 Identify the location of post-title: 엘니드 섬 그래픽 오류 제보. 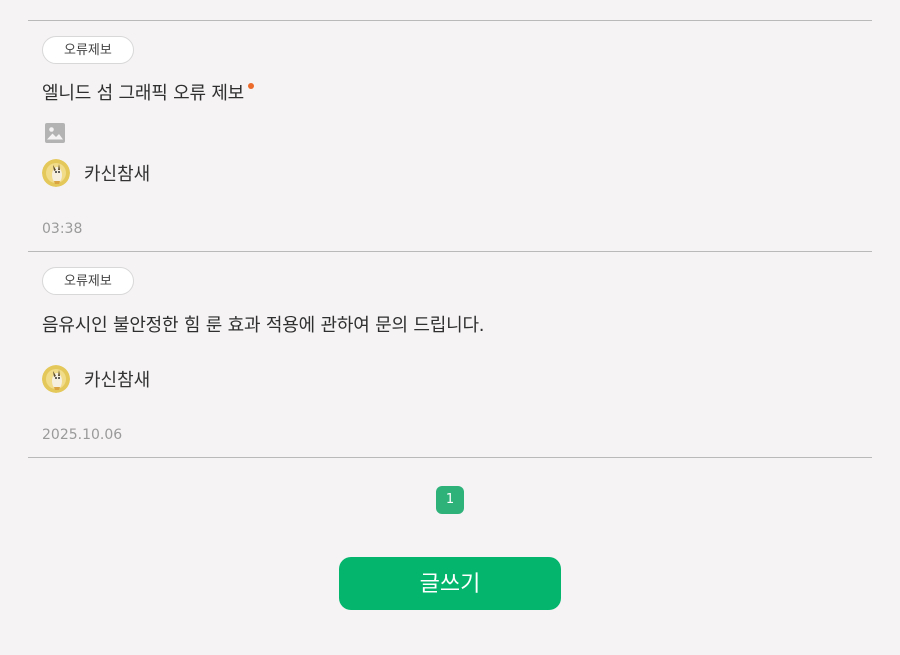
(148, 92).